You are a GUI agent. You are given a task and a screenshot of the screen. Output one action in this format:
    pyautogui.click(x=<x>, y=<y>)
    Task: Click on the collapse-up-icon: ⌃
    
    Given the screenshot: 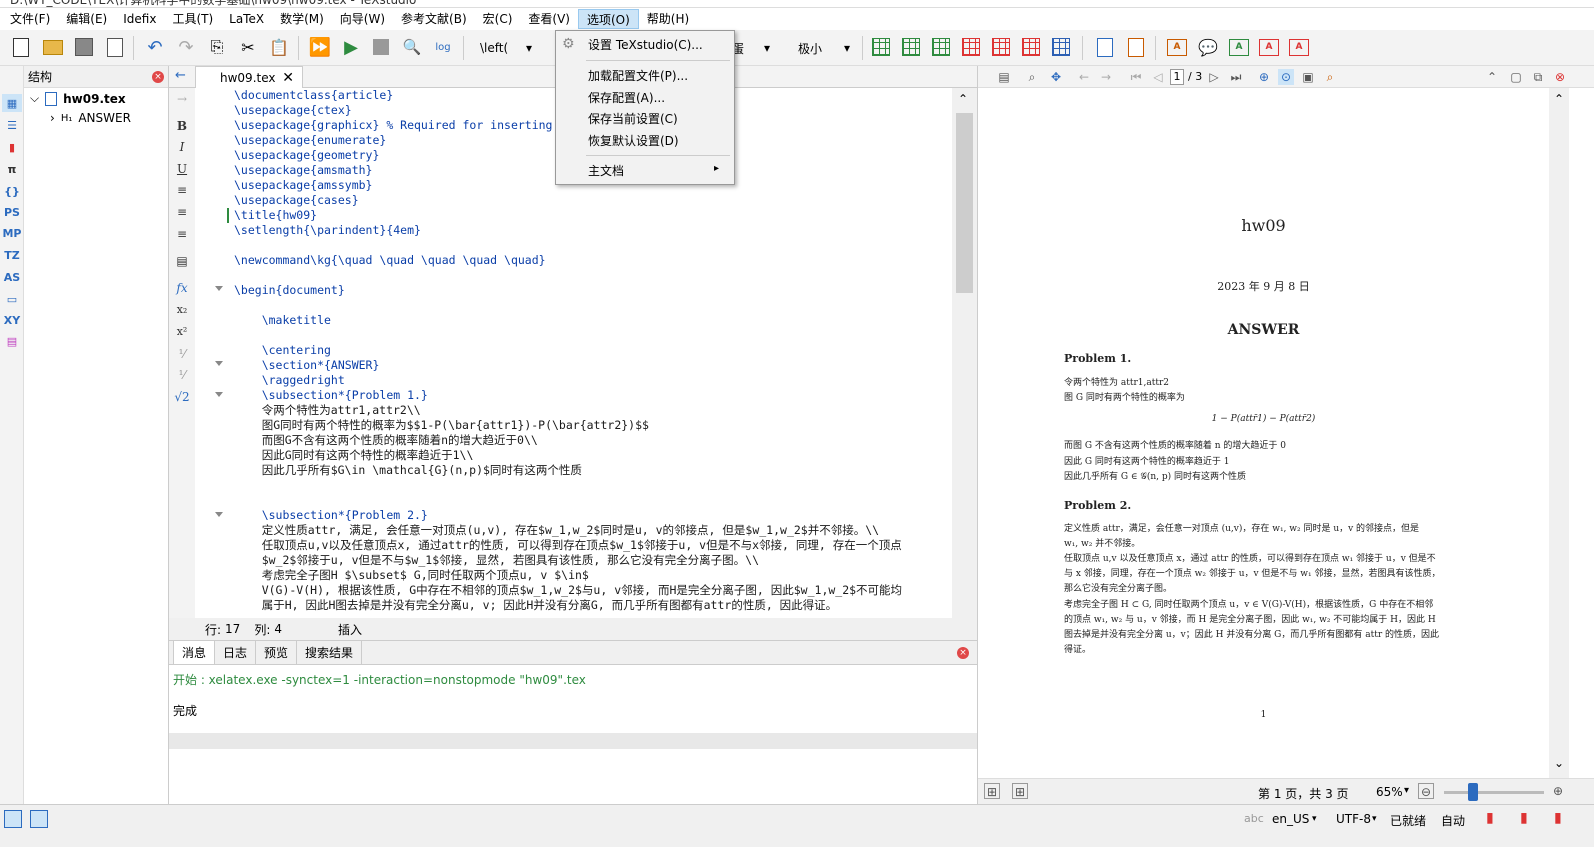 What is the action you would take?
    pyautogui.click(x=1492, y=77)
    